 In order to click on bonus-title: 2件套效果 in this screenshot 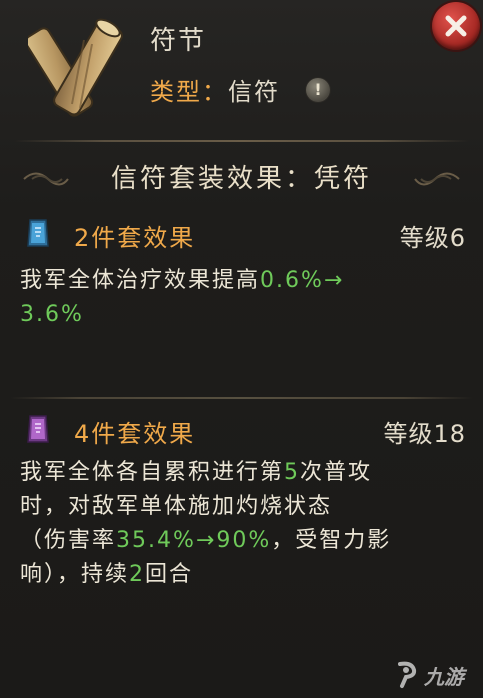, I will do `click(135, 238)`.